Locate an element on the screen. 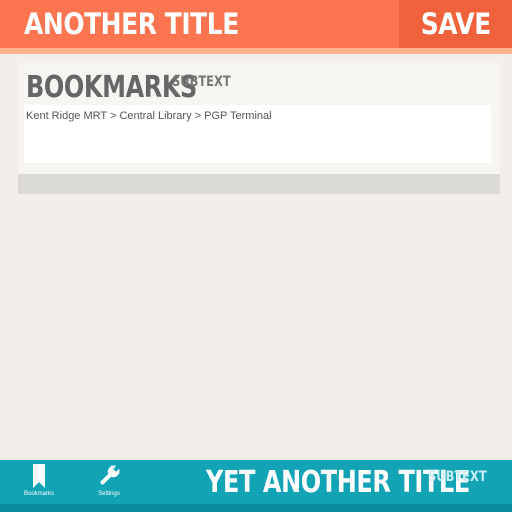  card-subtext: SUBTEXT is located at coordinates (201, 82).